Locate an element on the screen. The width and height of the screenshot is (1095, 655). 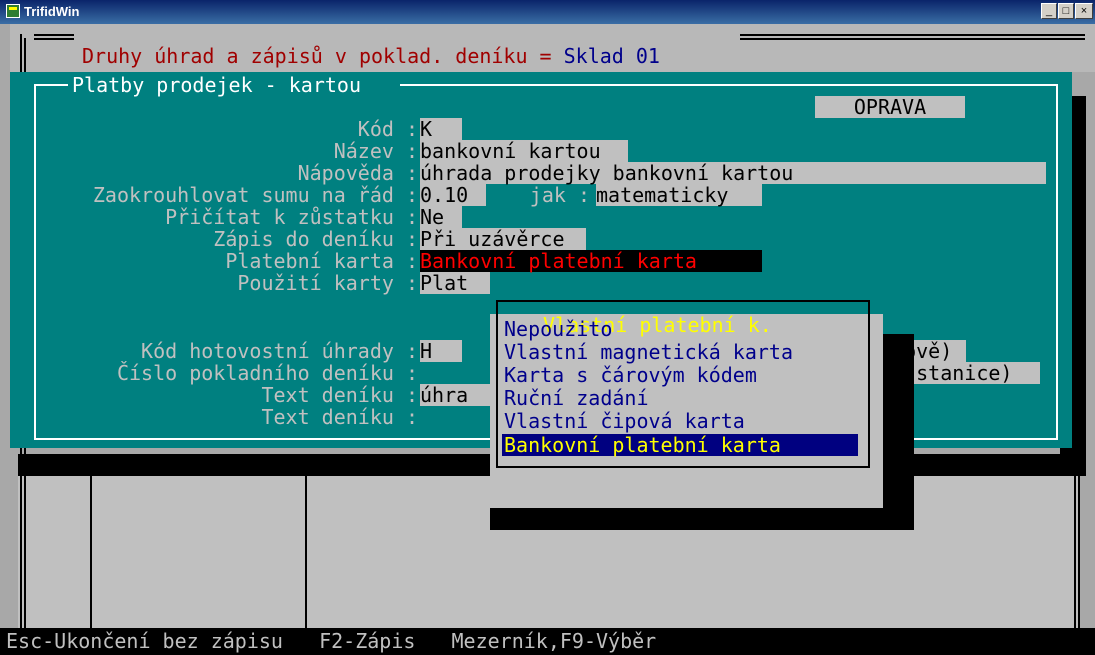
rounding-field: 0.10 is located at coordinates (453, 195).